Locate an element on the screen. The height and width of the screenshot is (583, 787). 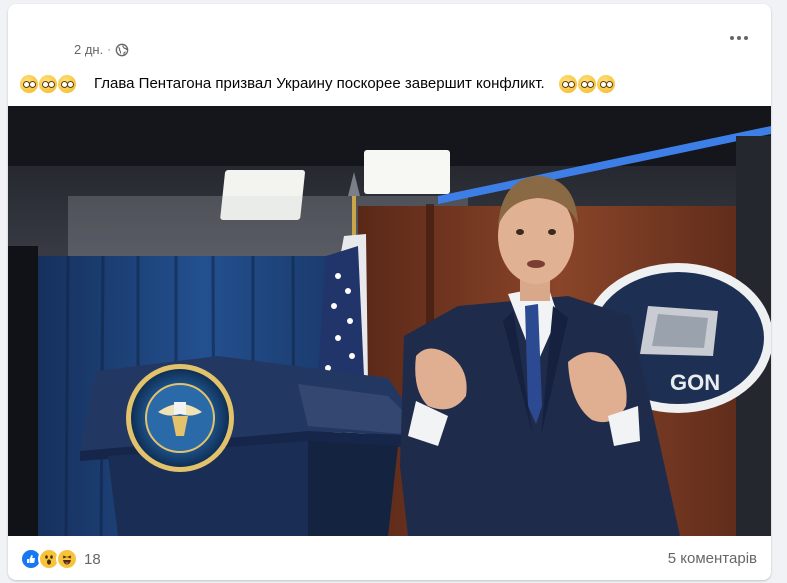
reaction-count: 18 is located at coordinates (92, 559).